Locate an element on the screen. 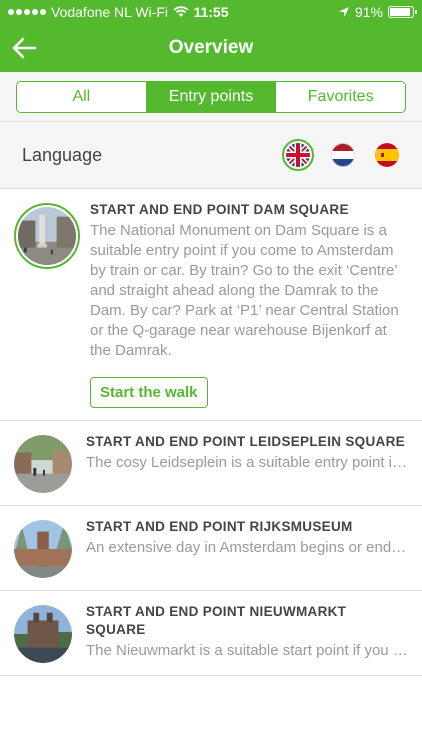 This screenshot has width=422, height=750. start-walk-button: Start the walk is located at coordinates (149, 392).